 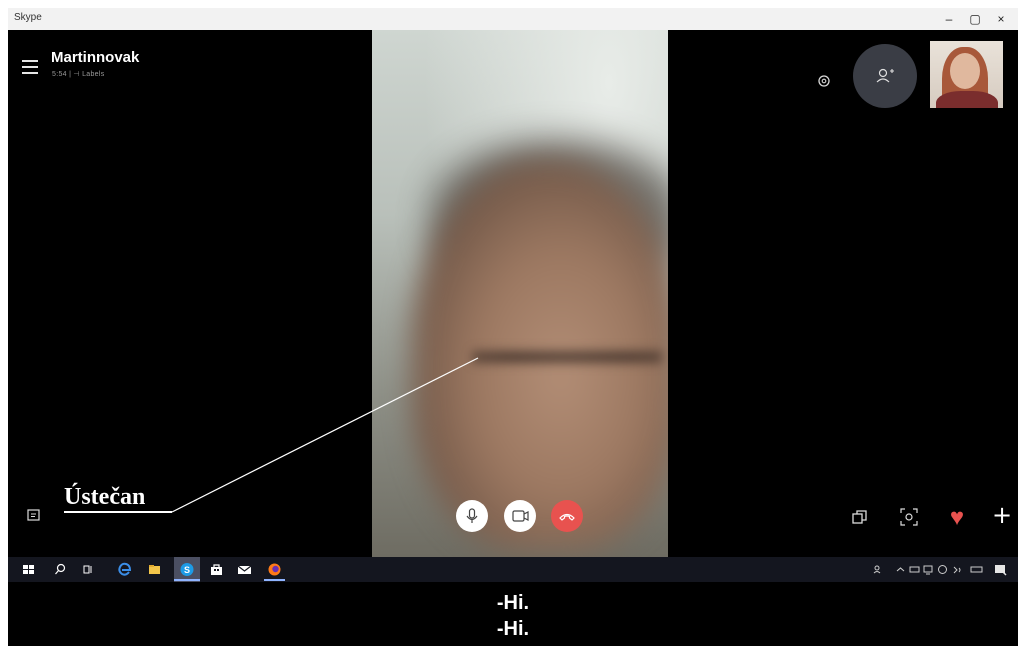 What do you see at coordinates (154, 569) in the screenshot?
I see `file-explorer-icon` at bounding box center [154, 569].